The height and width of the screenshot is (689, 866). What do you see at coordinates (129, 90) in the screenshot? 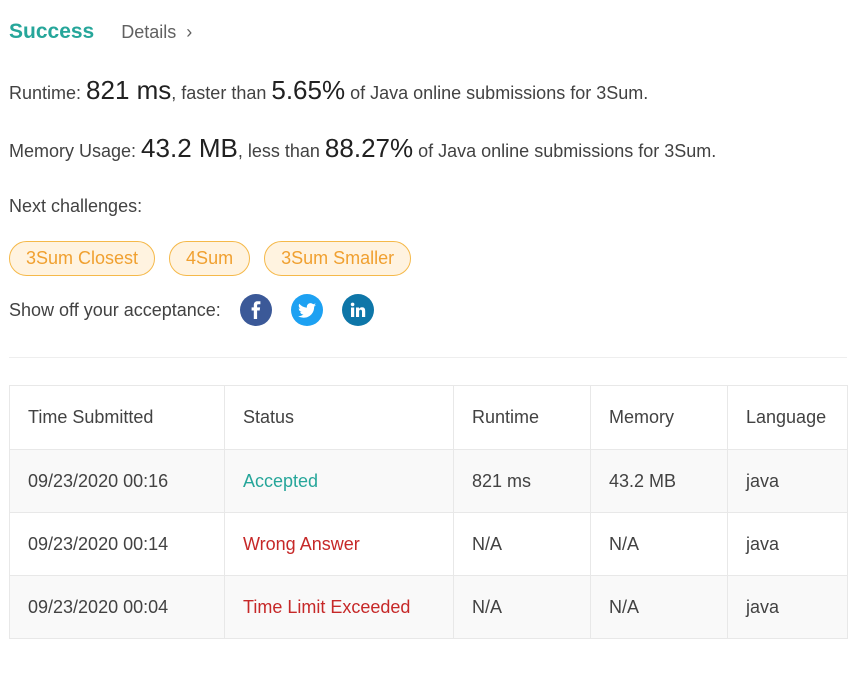
I see `runtime-value: 821 ms` at bounding box center [129, 90].